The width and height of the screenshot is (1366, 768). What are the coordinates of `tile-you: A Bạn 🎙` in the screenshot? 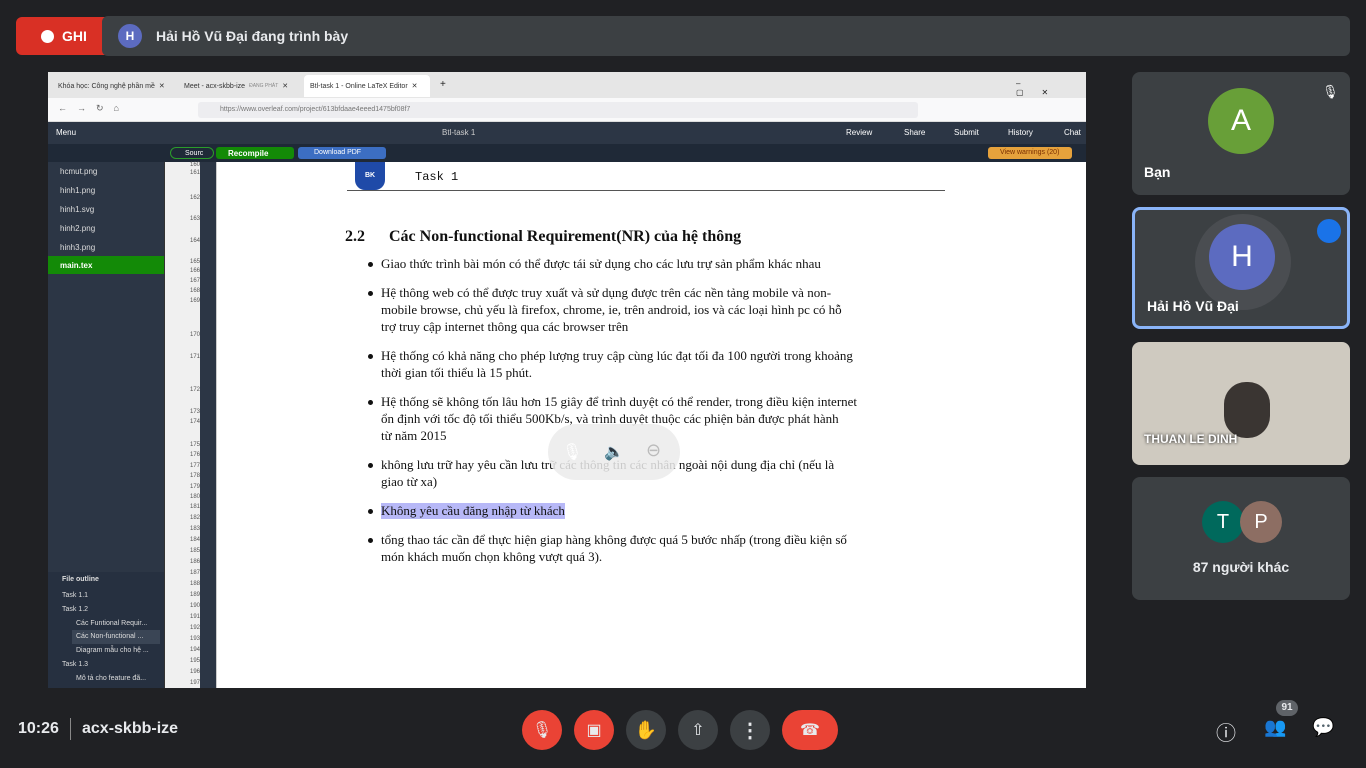 It's located at (1241, 133).